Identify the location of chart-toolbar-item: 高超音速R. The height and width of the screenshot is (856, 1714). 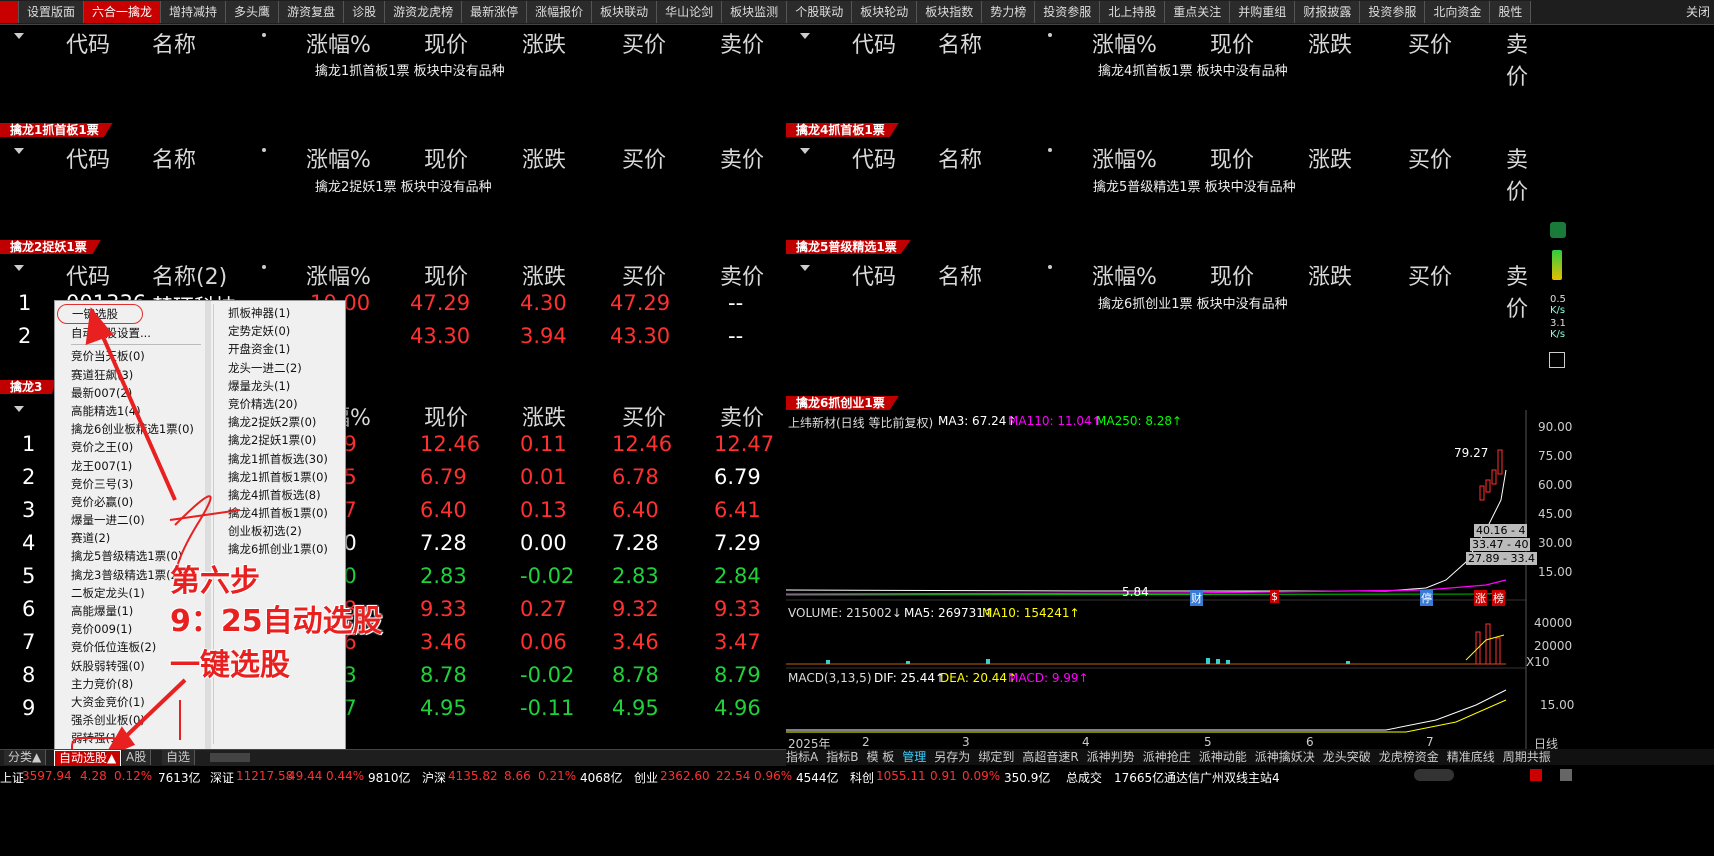
(1050, 757).